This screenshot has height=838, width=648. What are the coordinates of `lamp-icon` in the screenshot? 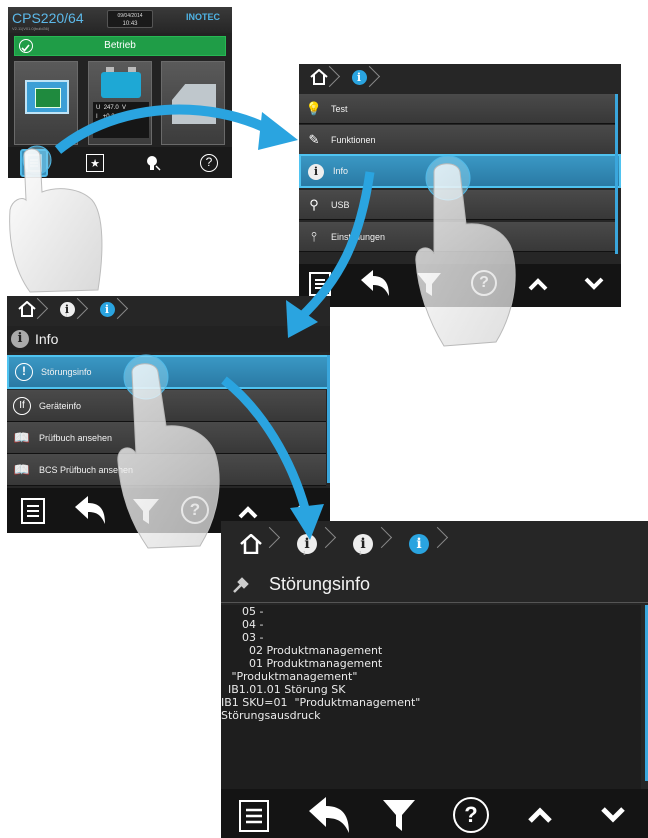 It's located at (154, 163).